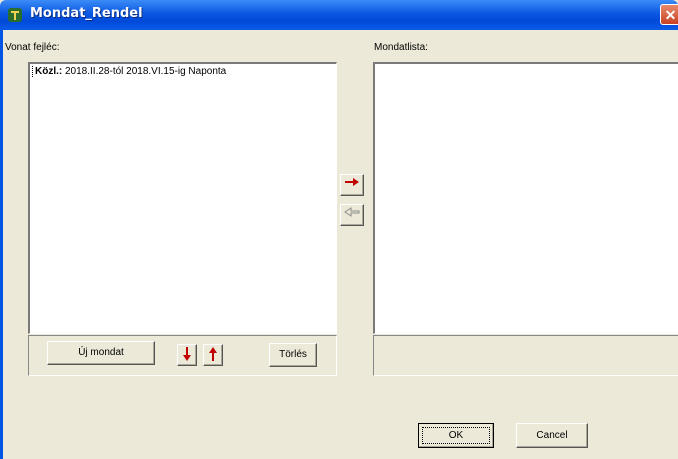 The width and height of the screenshot is (678, 459). I want to click on arrow-down-icon, so click(187, 354).